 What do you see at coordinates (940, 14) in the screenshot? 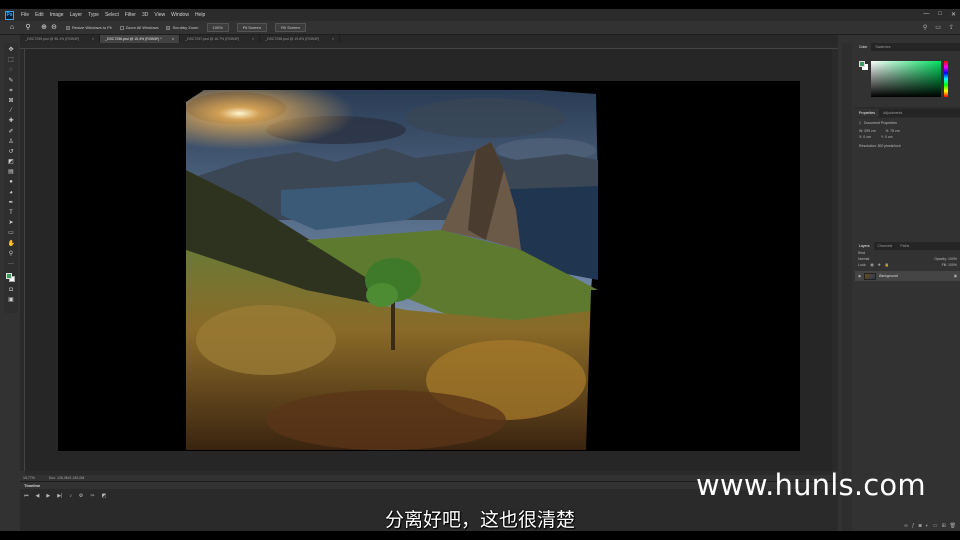
I see `maximize-button: □` at bounding box center [940, 14].